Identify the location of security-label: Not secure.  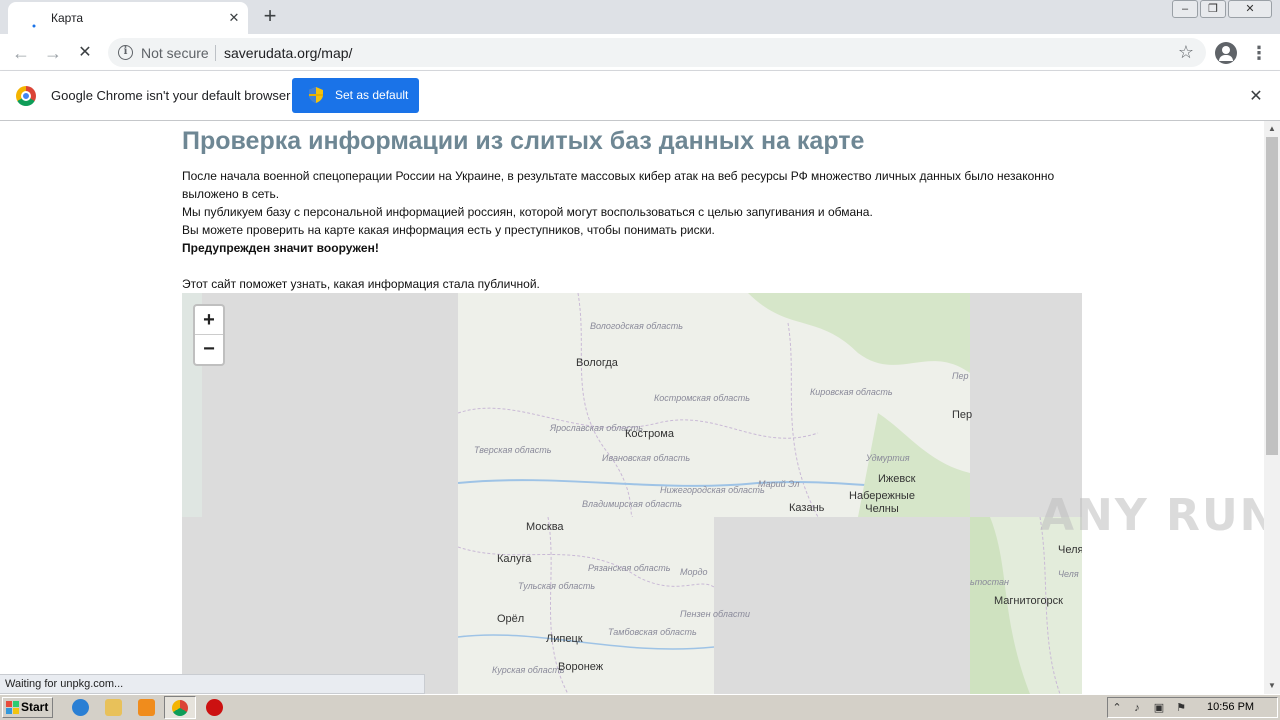
(175, 53).